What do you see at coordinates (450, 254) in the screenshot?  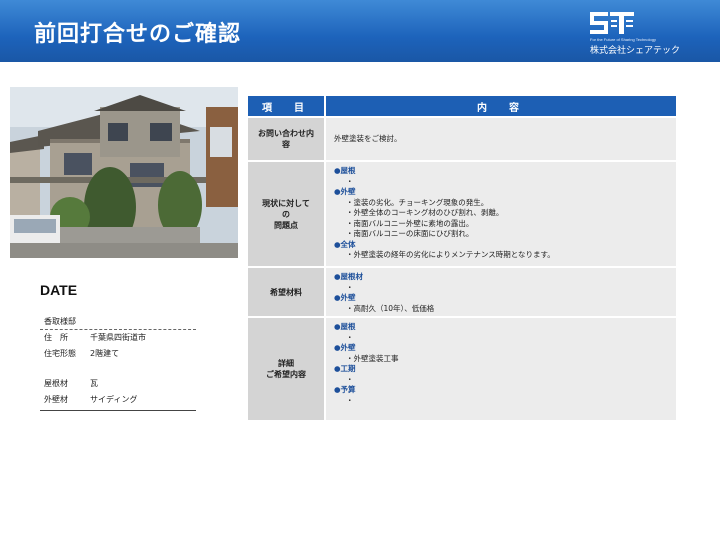 I see `list-item: ・外壁塗装の経年の劣化によりメンテナンス時期となります。` at bounding box center [450, 254].